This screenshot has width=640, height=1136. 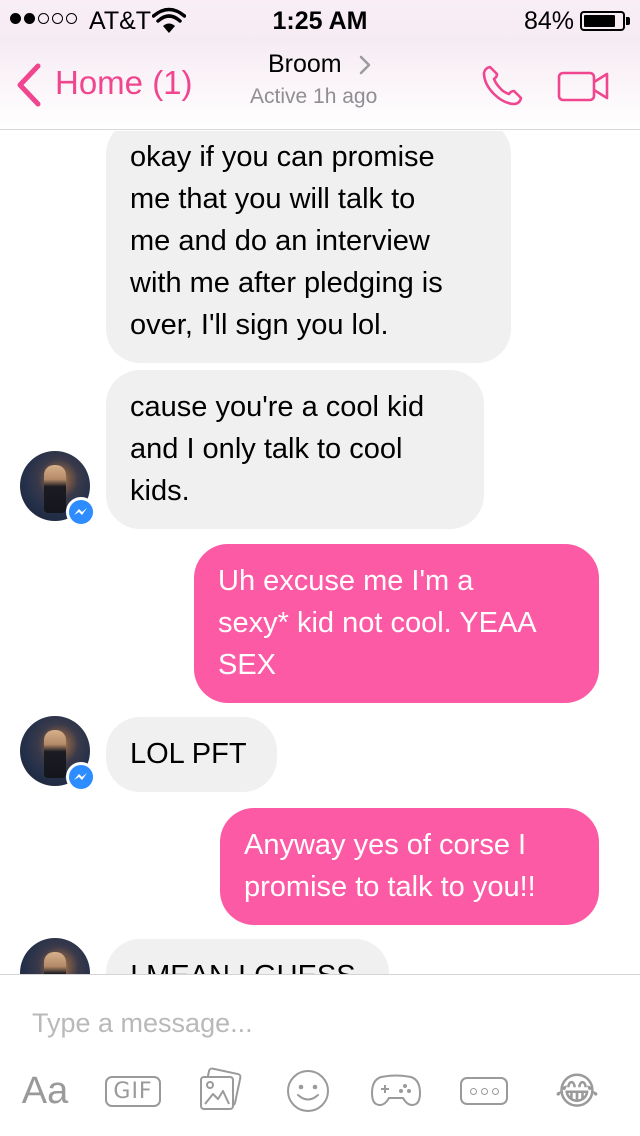 I want to click on chevron-left-icon, so click(x=29, y=85).